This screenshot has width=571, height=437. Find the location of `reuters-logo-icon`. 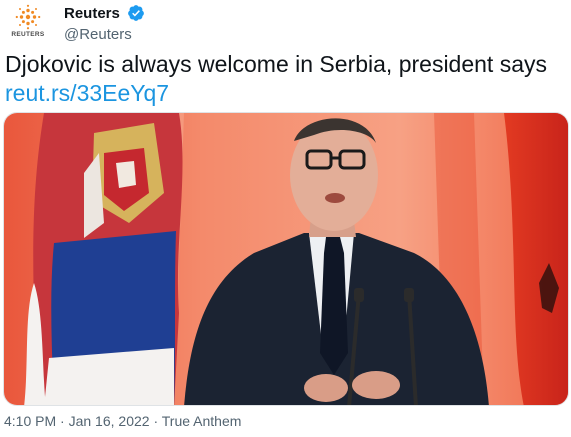

reuters-logo-icon is located at coordinates (28, 17).